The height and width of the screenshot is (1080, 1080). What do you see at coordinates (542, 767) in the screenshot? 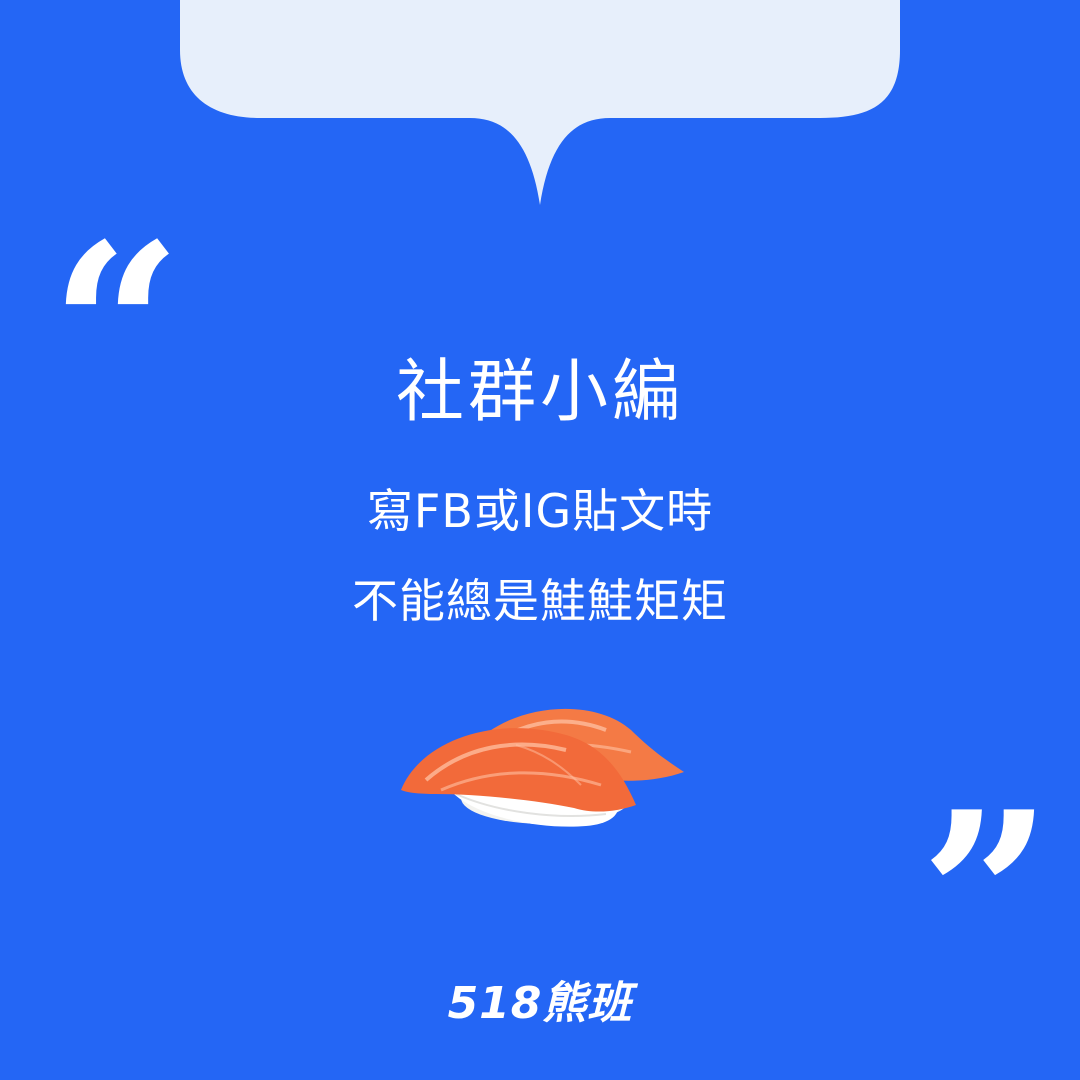
I see `salmon-sushi-icon` at bounding box center [542, 767].